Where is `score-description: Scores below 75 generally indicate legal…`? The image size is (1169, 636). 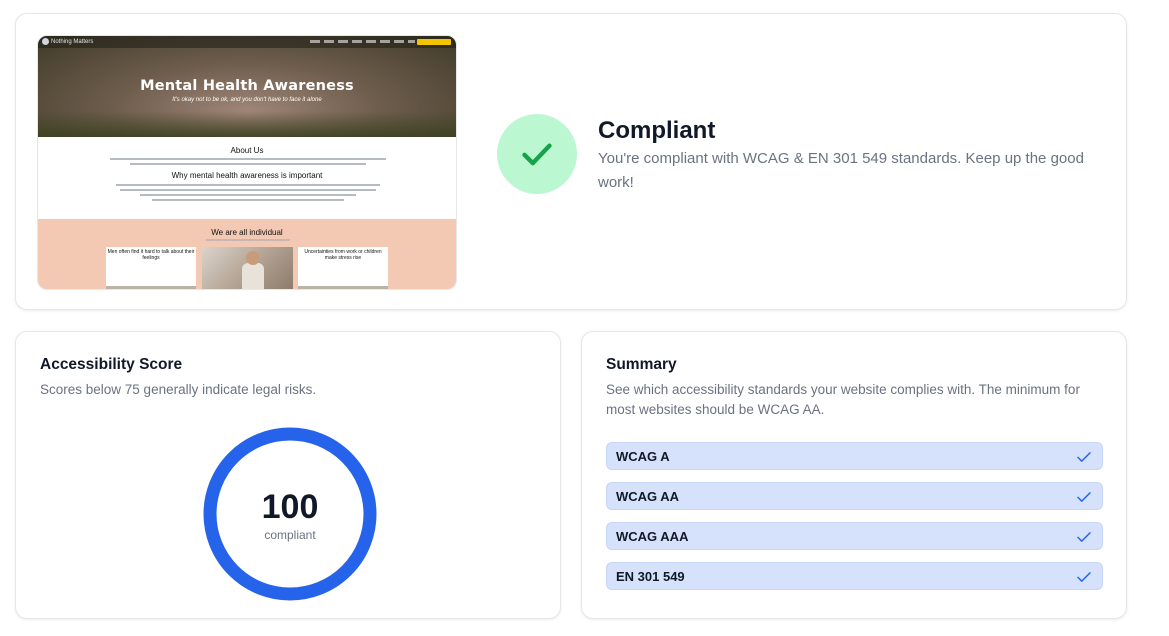
score-description: Scores below 75 generally indicate legal… is located at coordinates (178, 389).